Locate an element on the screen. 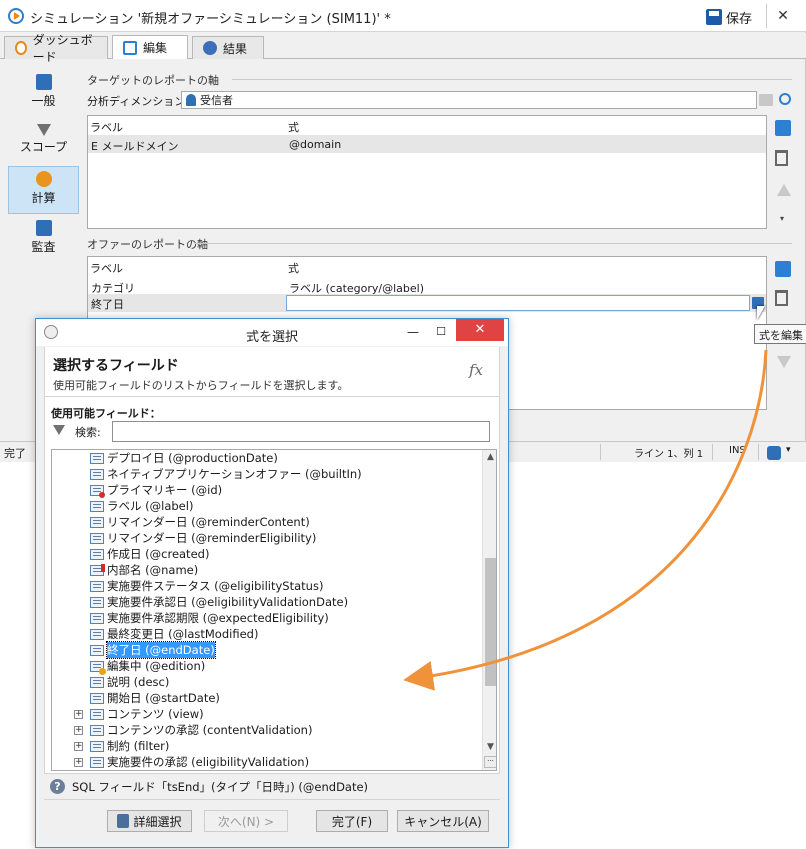 Image resolution: width=806 pixels, height=849 pixels. scroll-thumb is located at coordinates (490, 622).